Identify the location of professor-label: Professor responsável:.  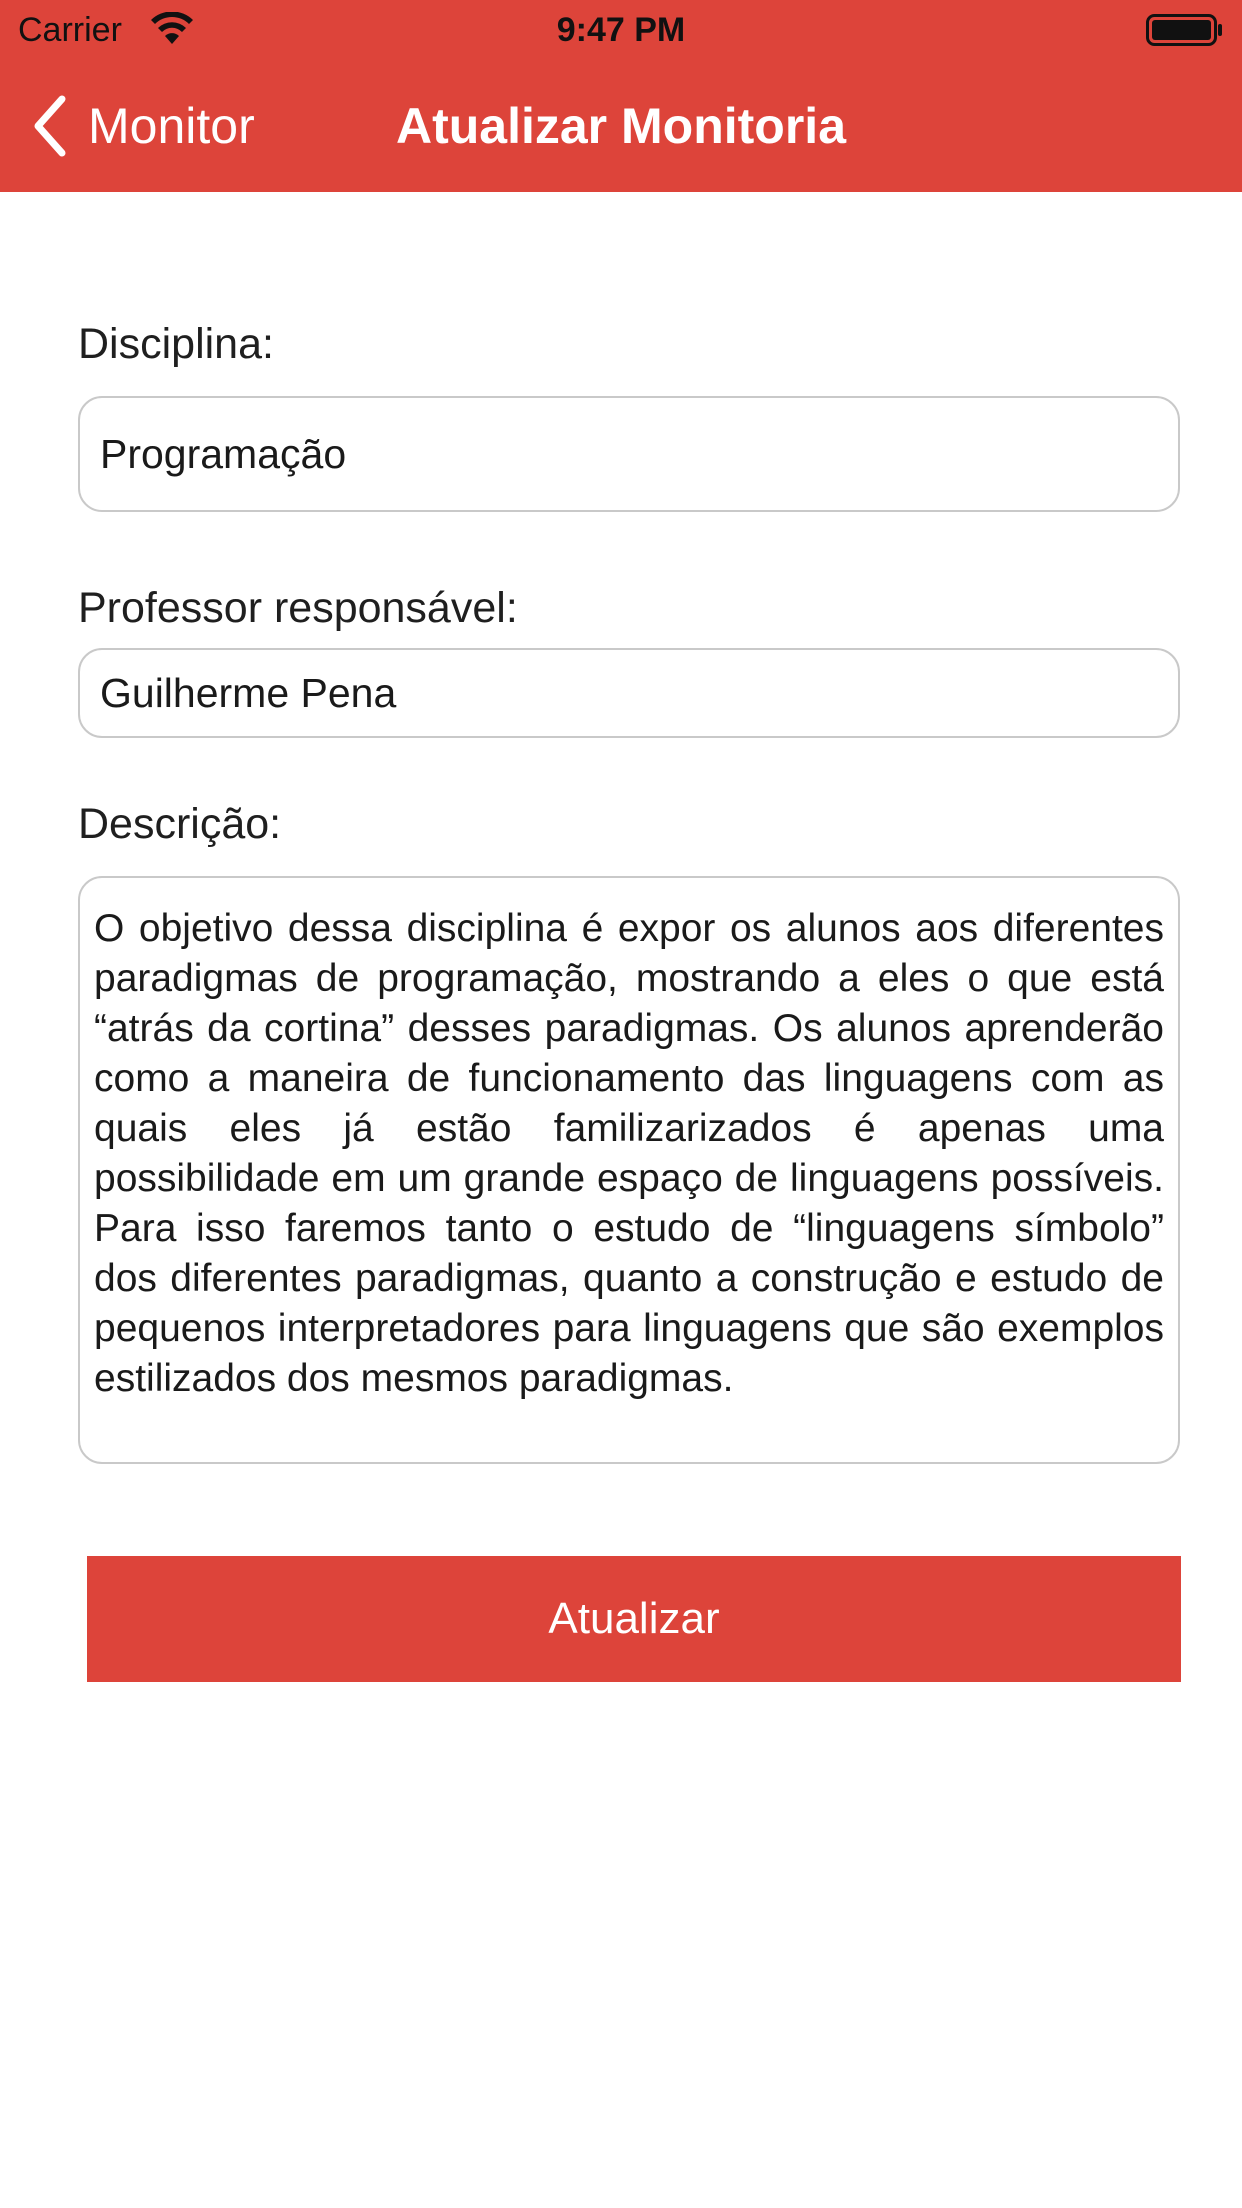
(298, 608).